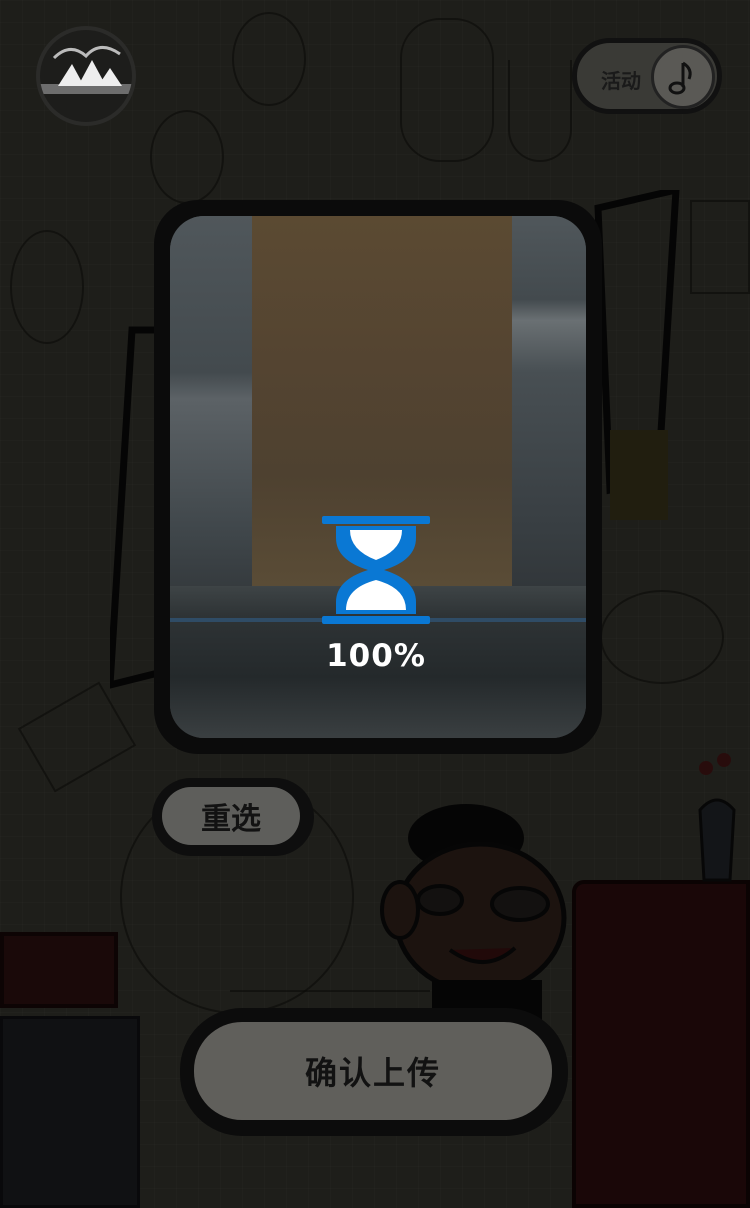 This screenshot has height=1208, width=750. I want to click on reselect-label: 重选, so click(231, 816).